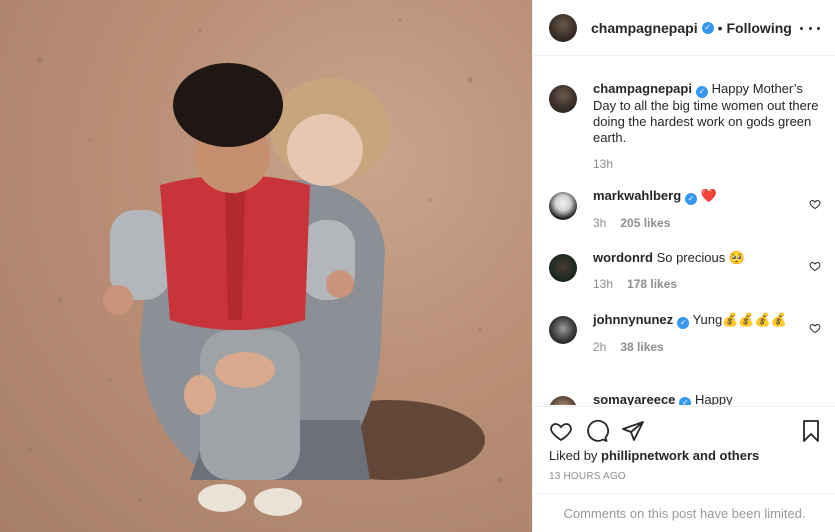 The height and width of the screenshot is (532, 835). Describe the element at coordinates (623, 257) in the screenshot. I see `comment-username: wordonrd` at that location.